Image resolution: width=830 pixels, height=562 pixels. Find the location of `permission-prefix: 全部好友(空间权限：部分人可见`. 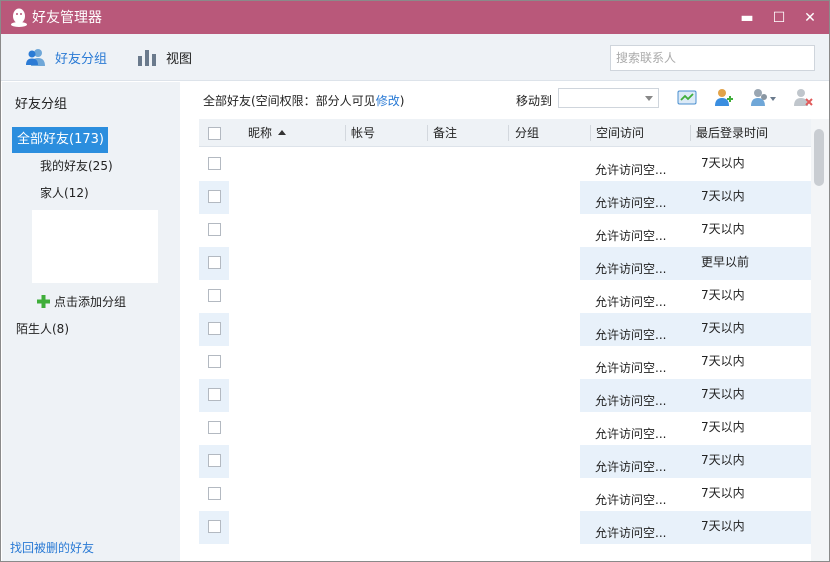

permission-prefix: 全部好友(空间权限：部分人可见 is located at coordinates (289, 101).